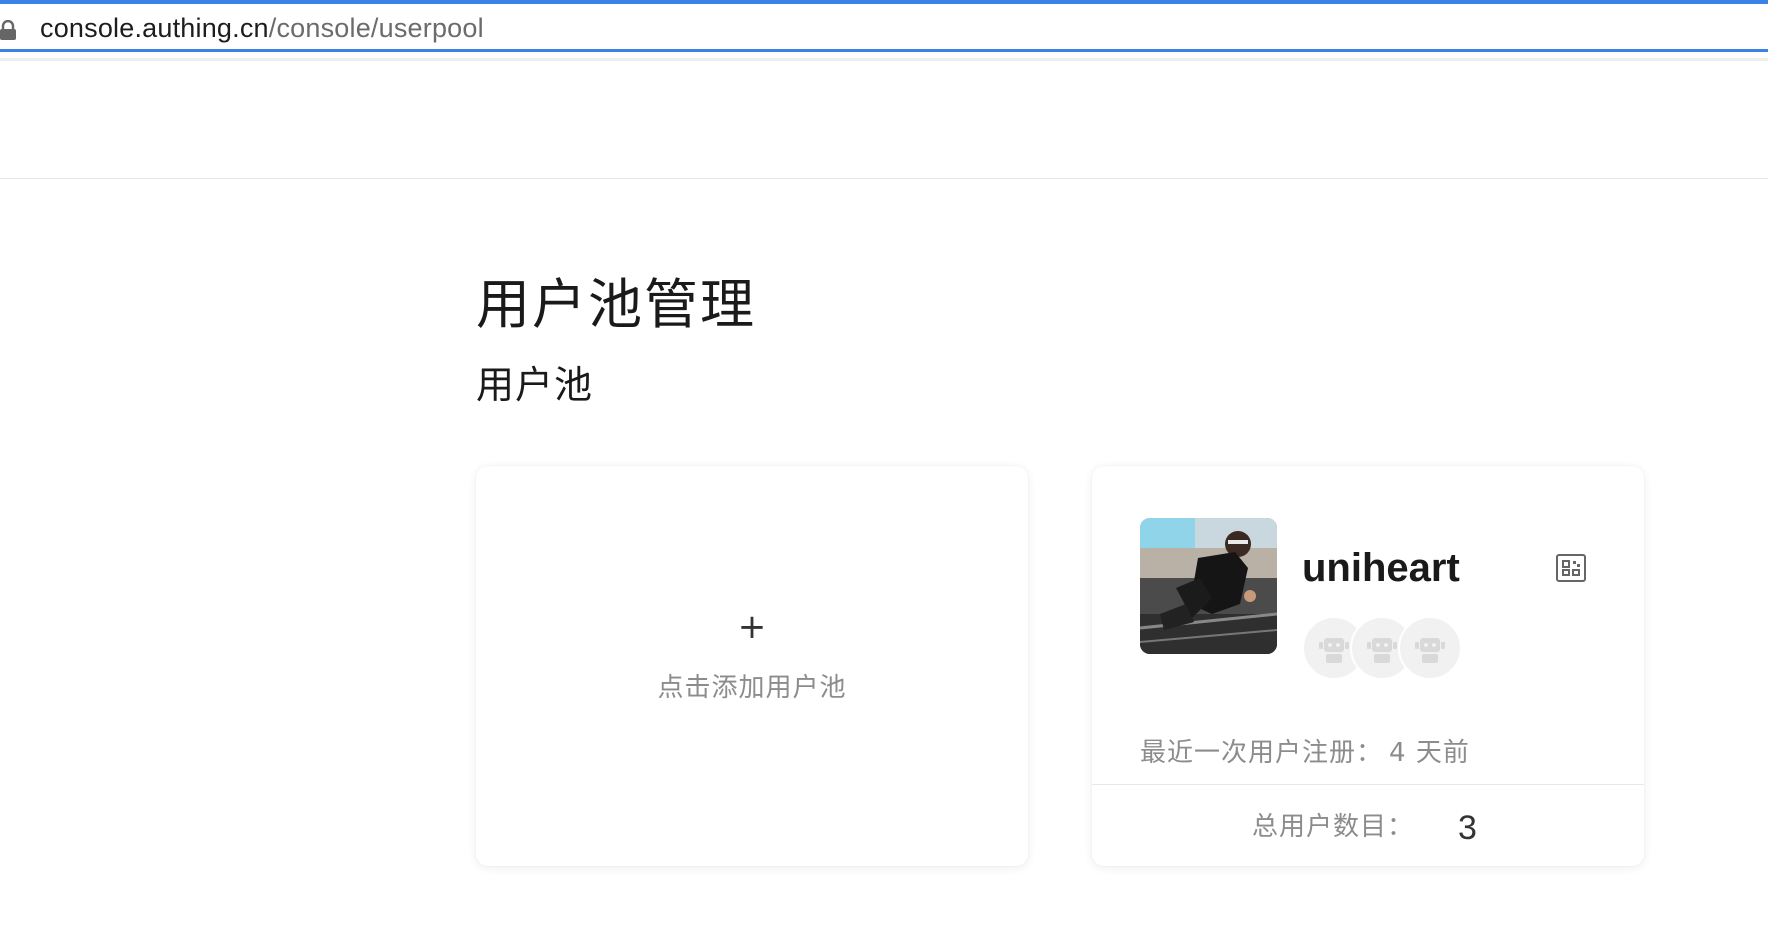 This screenshot has width=1768, height=950. What do you see at coordinates (884, 178) in the screenshot?
I see `header-divider` at bounding box center [884, 178].